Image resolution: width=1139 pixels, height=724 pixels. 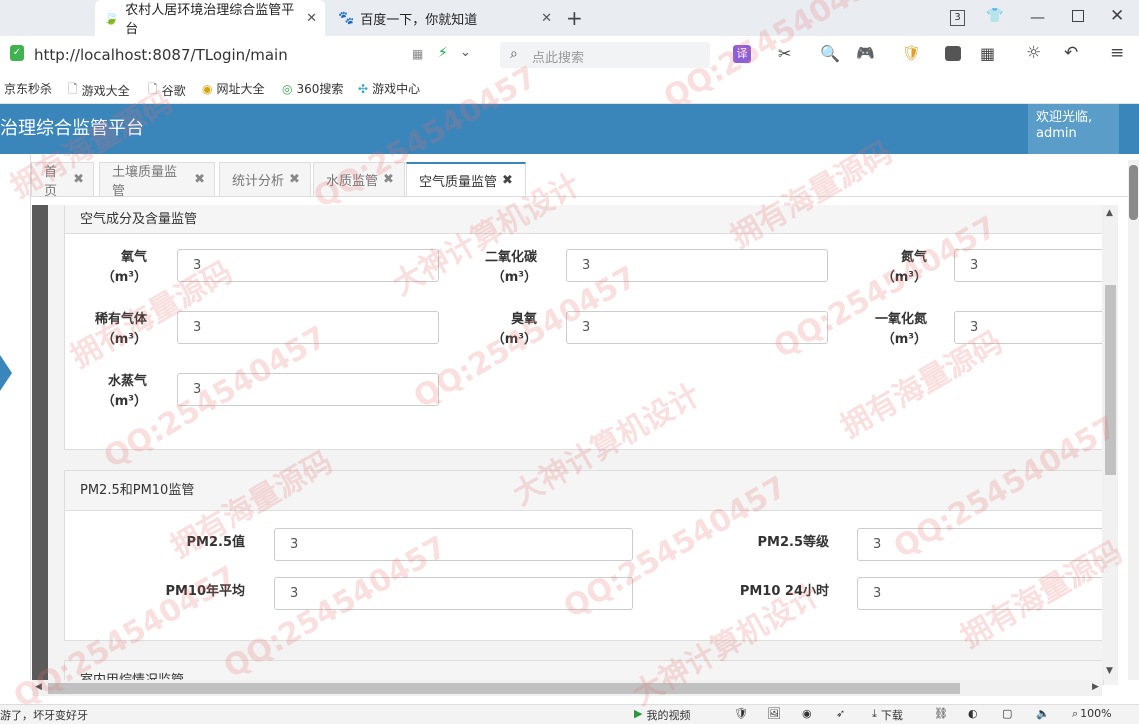 I want to click on download-button: ⤓ 下载, so click(x=887, y=715).